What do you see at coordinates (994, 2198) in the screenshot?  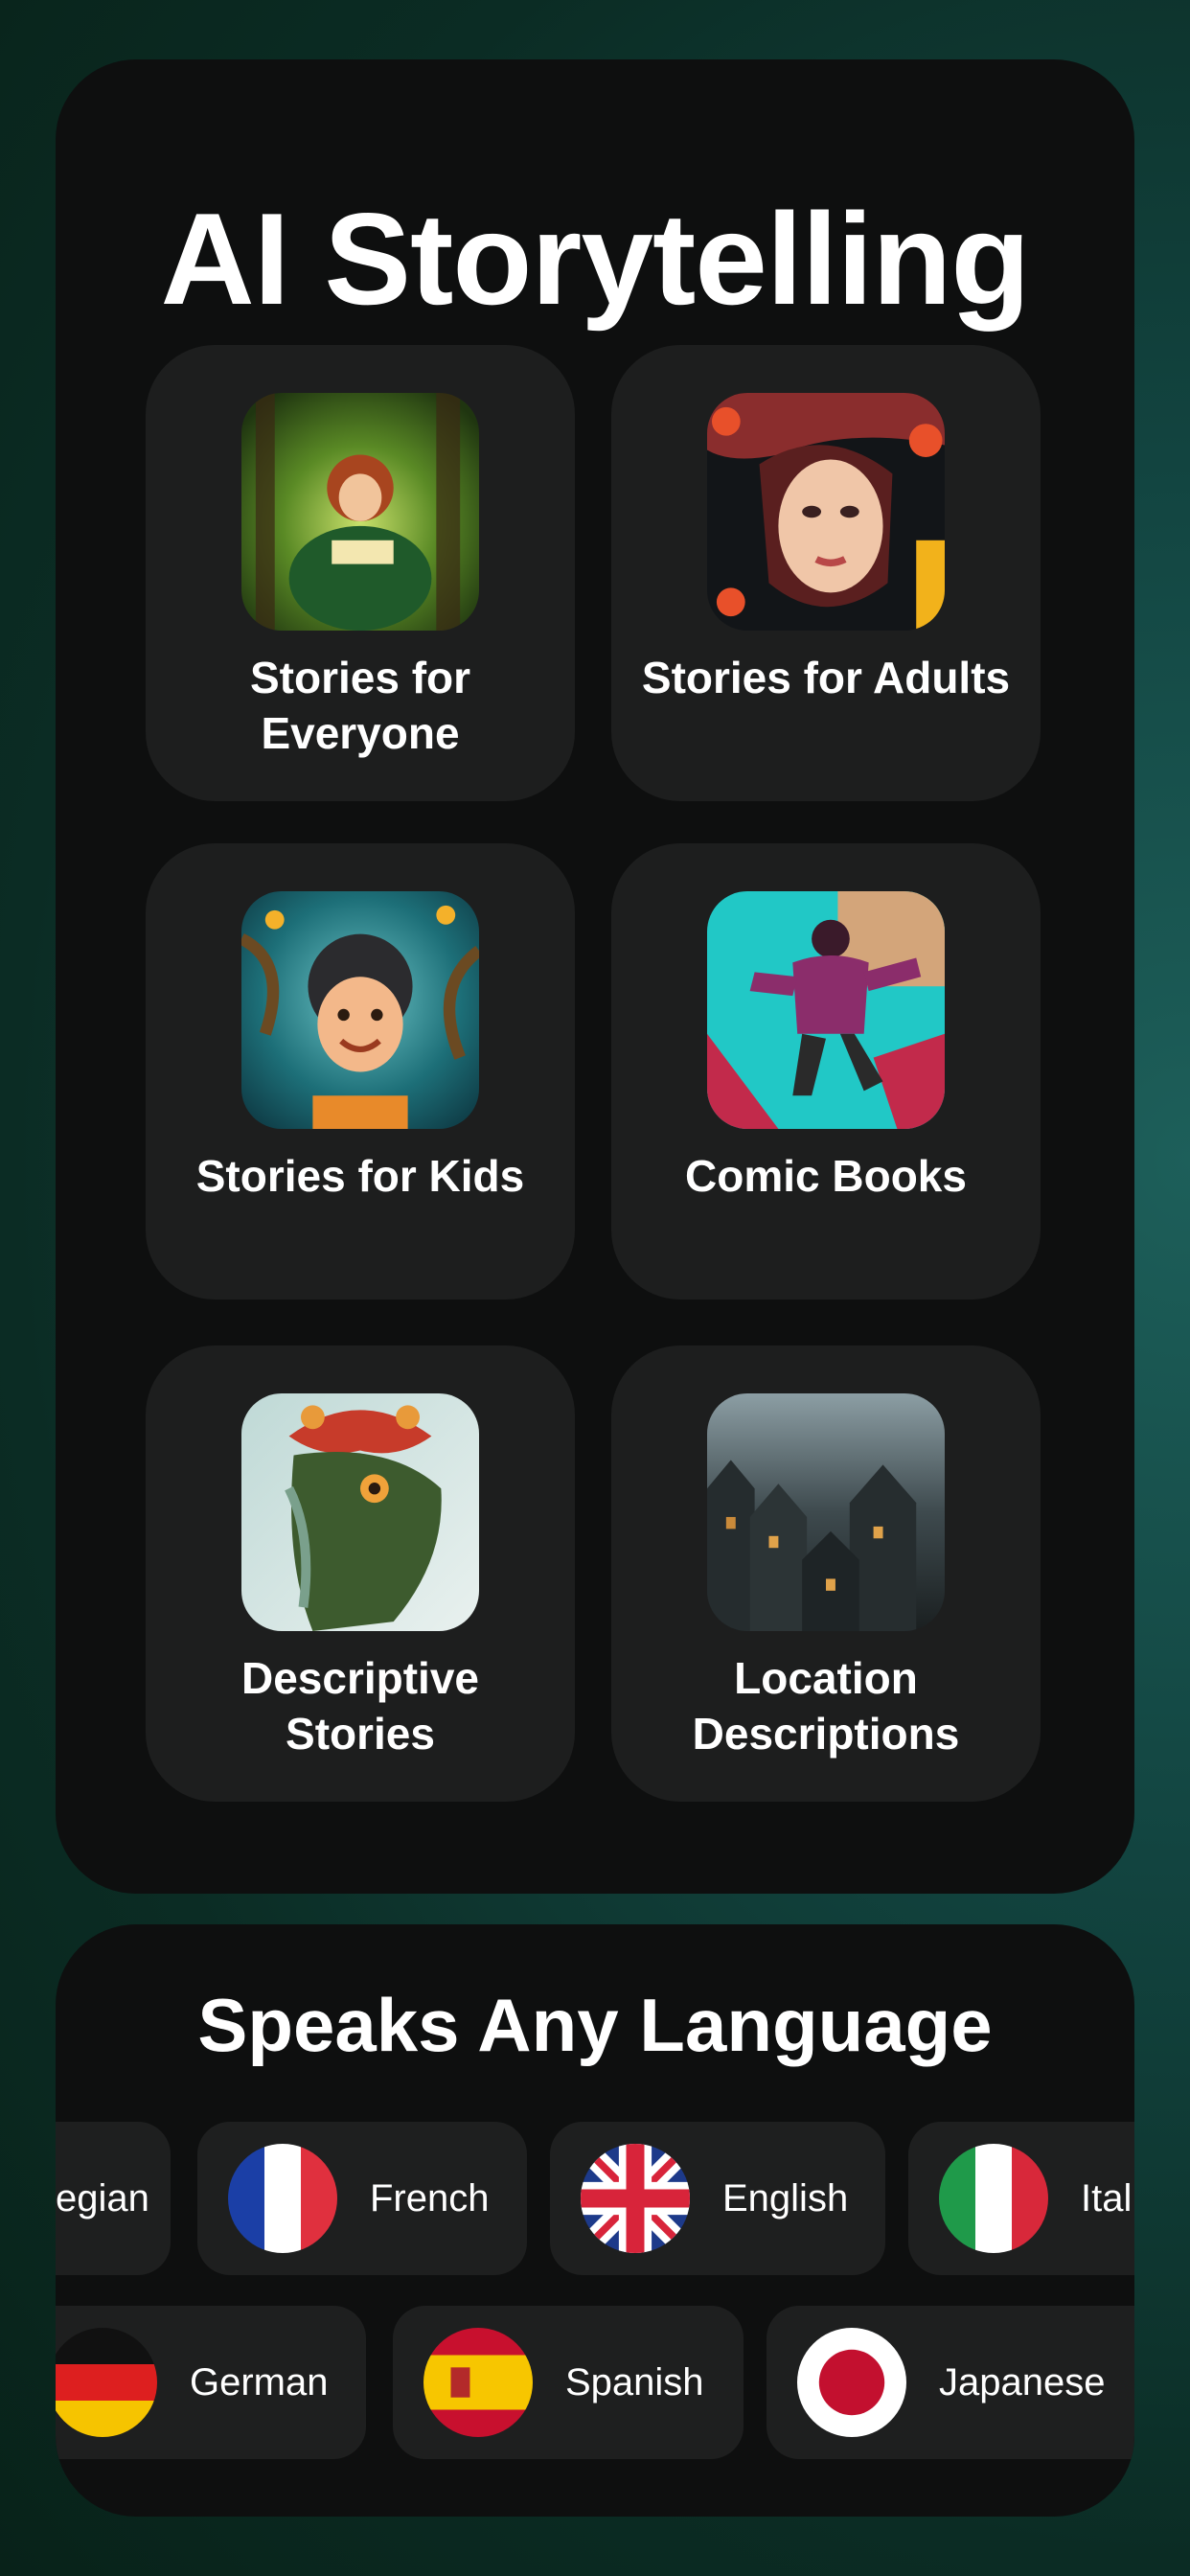 I see `italy-flag-icon` at bounding box center [994, 2198].